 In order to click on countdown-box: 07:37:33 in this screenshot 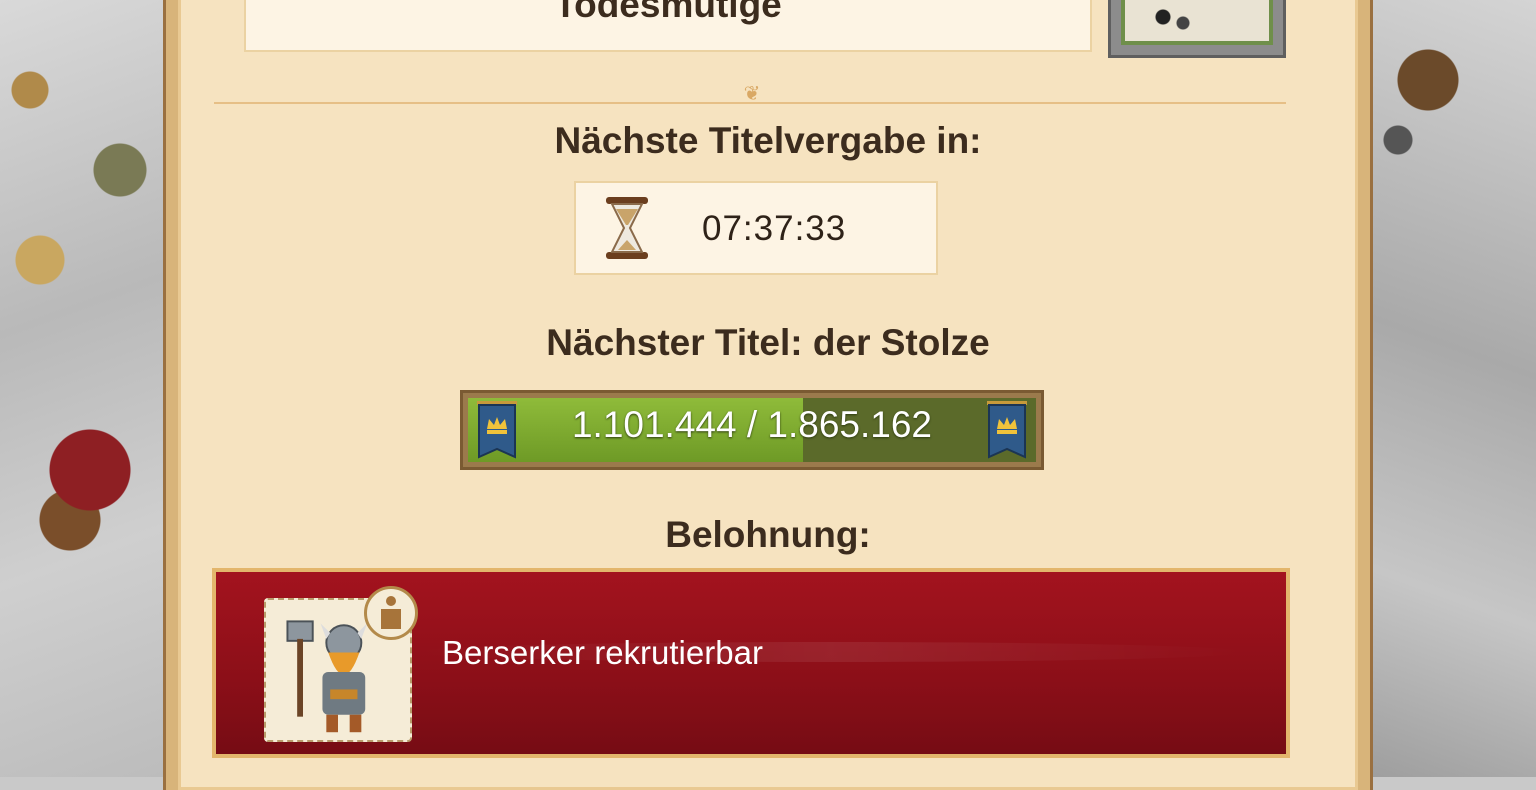, I will do `click(756, 228)`.